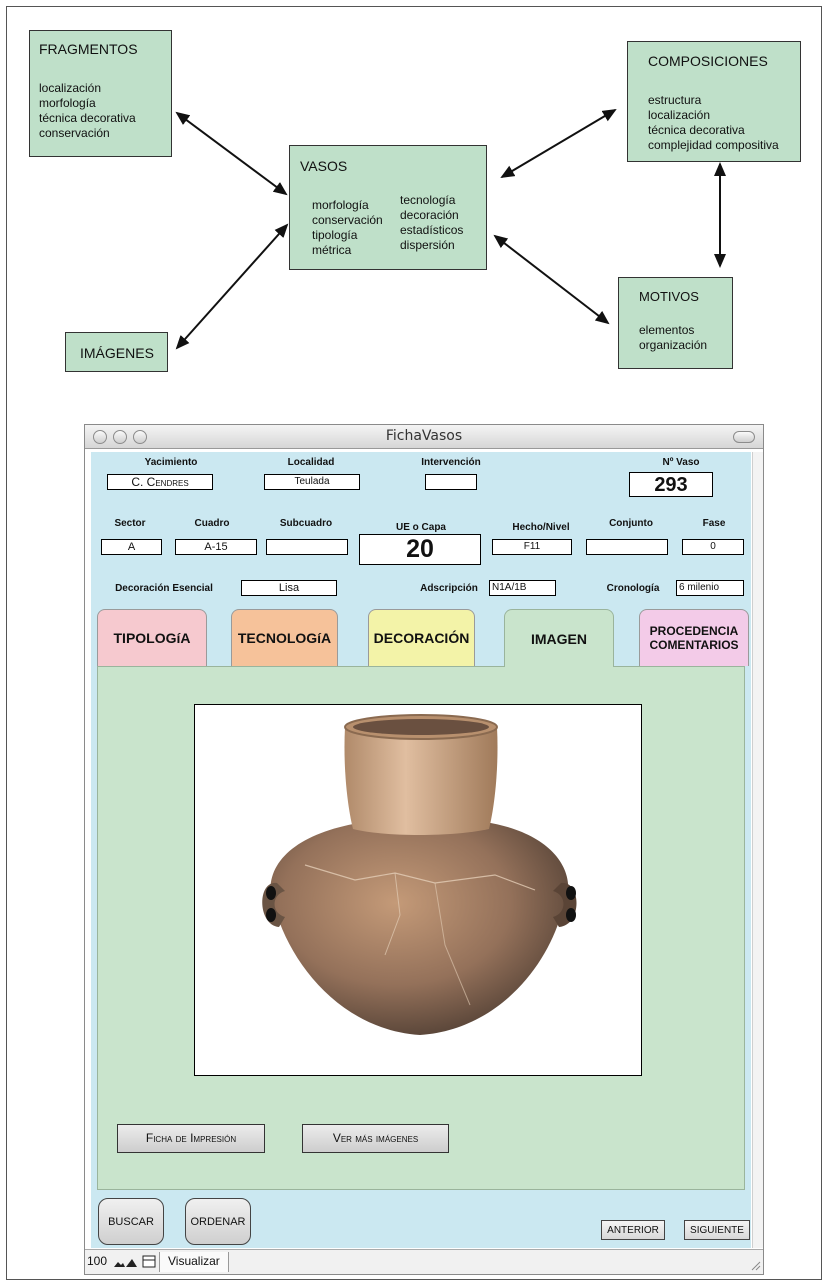 The image size is (829, 1288). Describe the element at coordinates (311, 462) in the screenshot. I see `localidad-label: Localidad` at that location.